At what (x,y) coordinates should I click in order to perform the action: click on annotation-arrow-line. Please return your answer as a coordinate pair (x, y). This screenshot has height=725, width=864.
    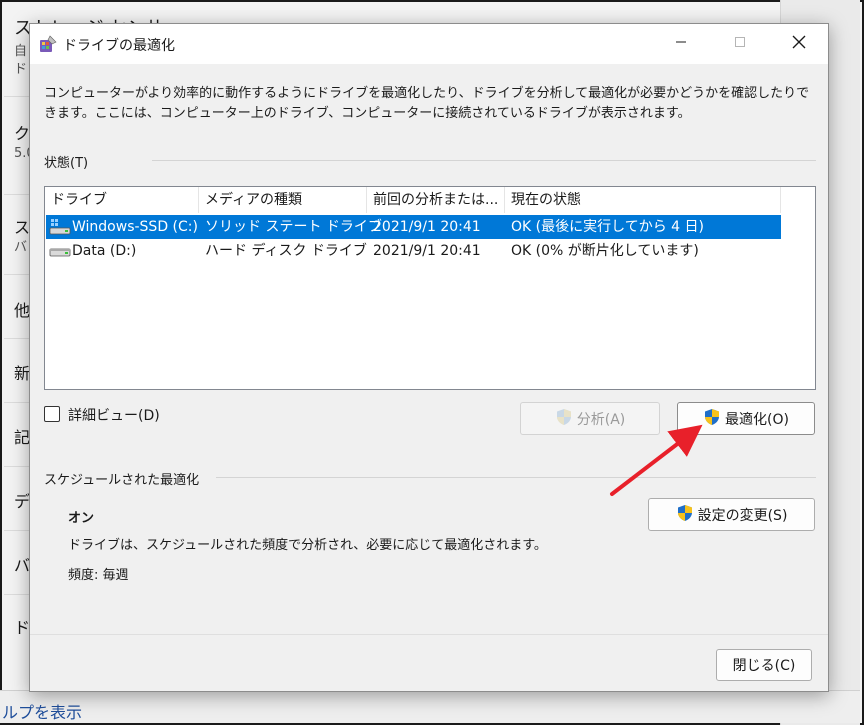
    Looking at the image, I should click on (656, 460).